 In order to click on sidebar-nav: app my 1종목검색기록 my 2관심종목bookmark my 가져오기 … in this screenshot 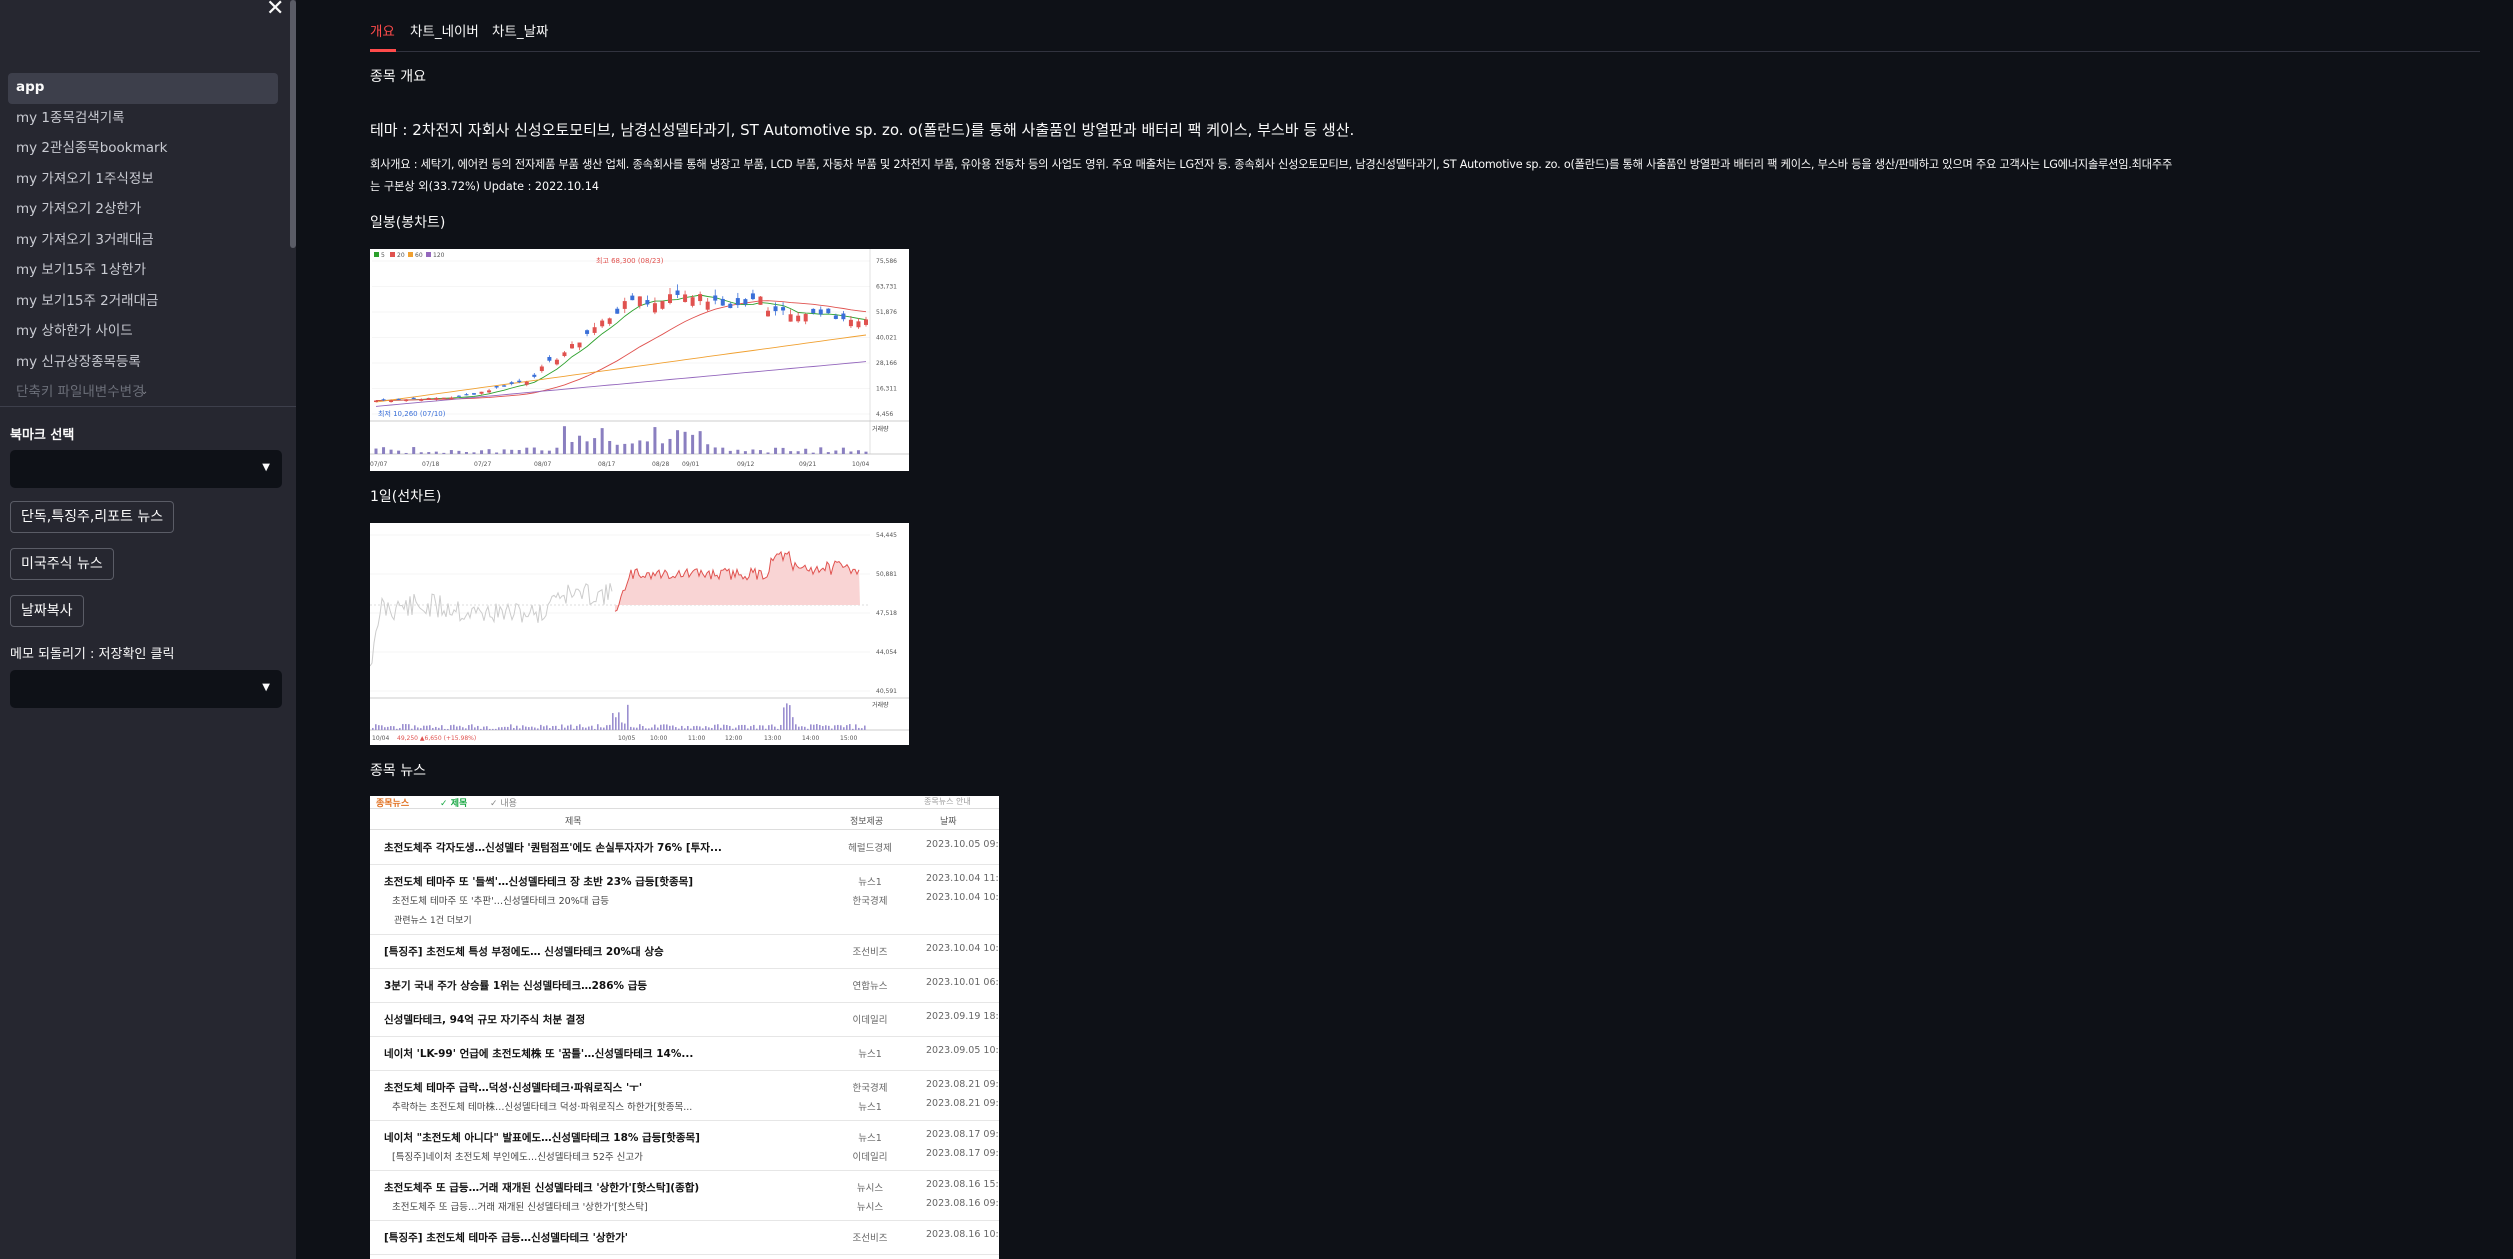, I will do `click(143, 238)`.